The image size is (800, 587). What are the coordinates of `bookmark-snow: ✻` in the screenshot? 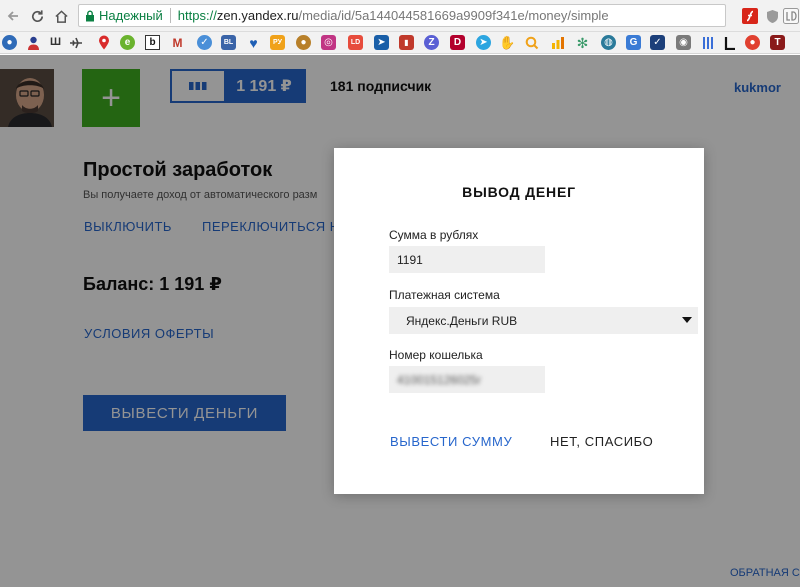 It's located at (582, 42).